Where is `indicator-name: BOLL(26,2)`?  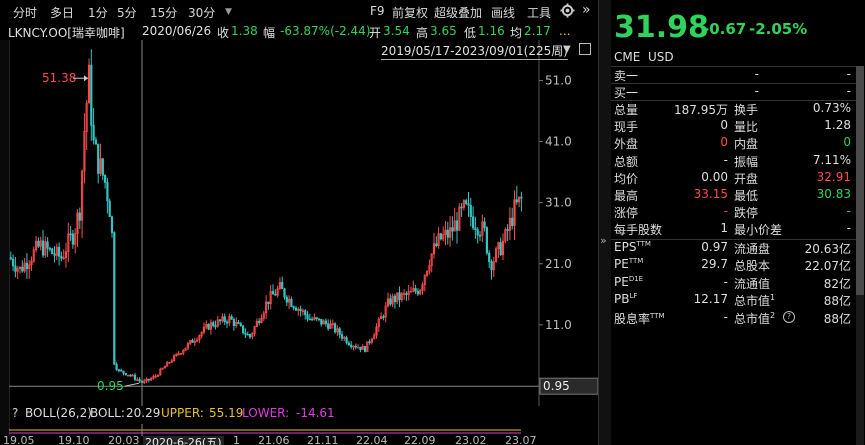
indicator-name: BOLL(26,2) is located at coordinates (58, 413).